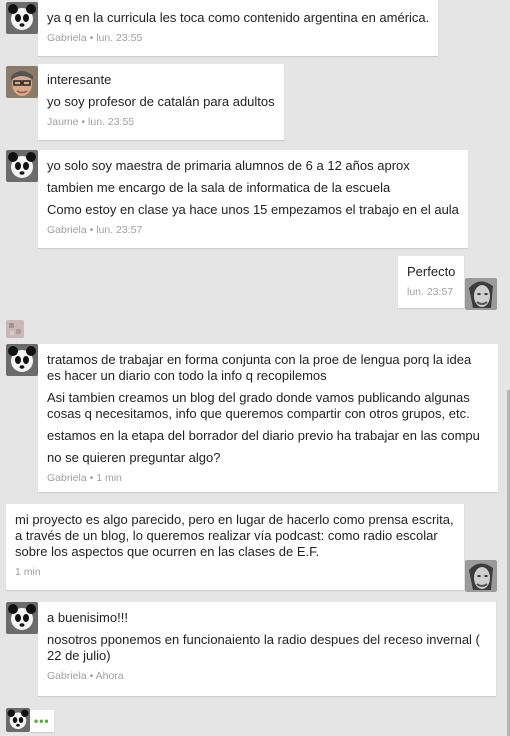  Describe the element at coordinates (87, 617) in the screenshot. I see `message-text: a buenisimo!!!` at that location.